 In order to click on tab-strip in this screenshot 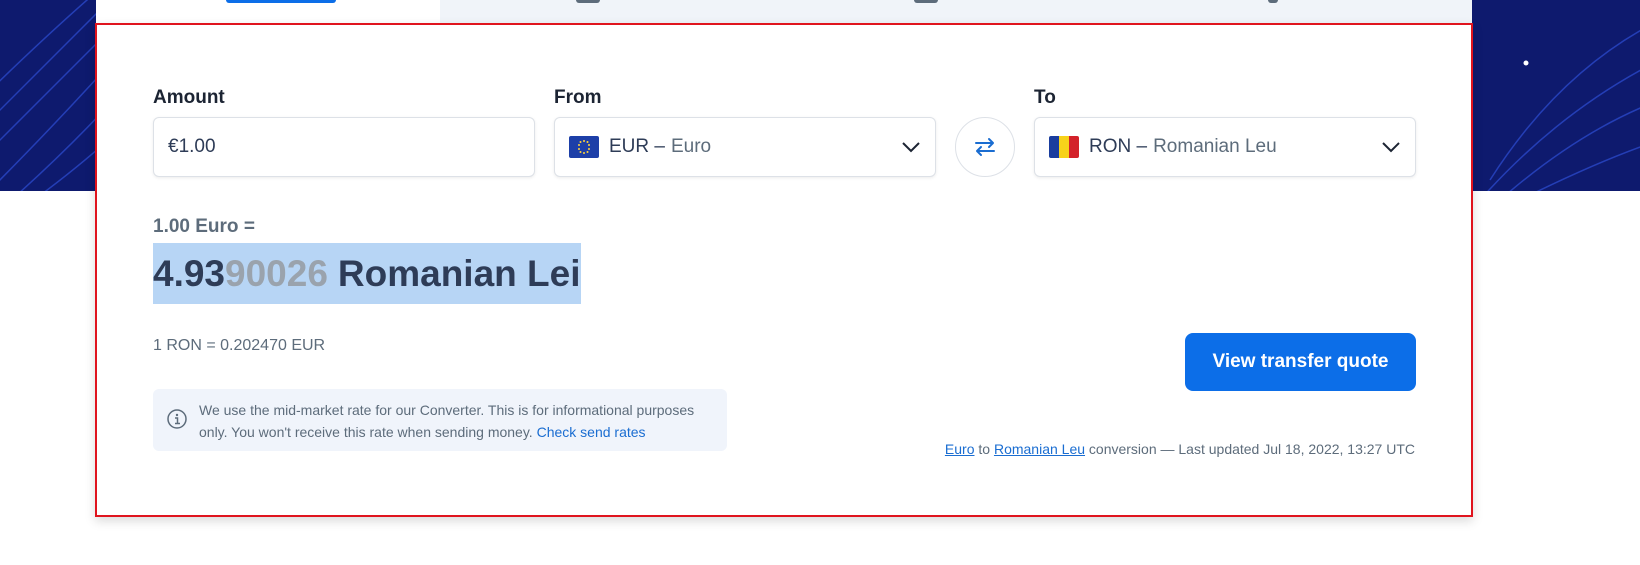, I will do `click(784, 12)`.